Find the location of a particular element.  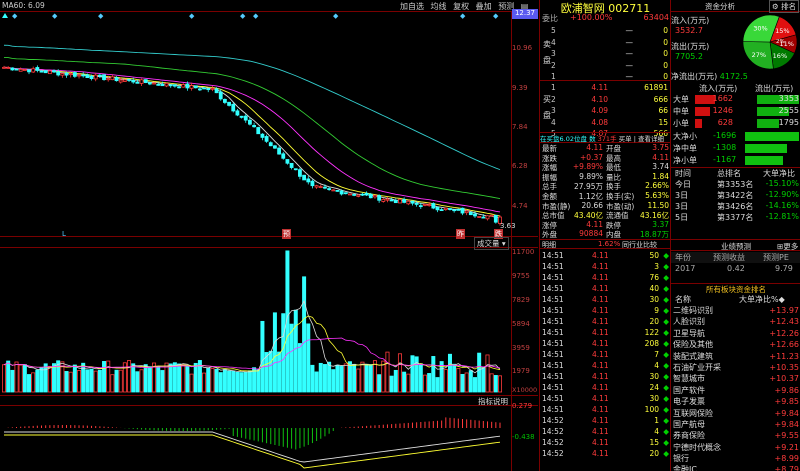

macd-chart is located at coordinates (255, 438).